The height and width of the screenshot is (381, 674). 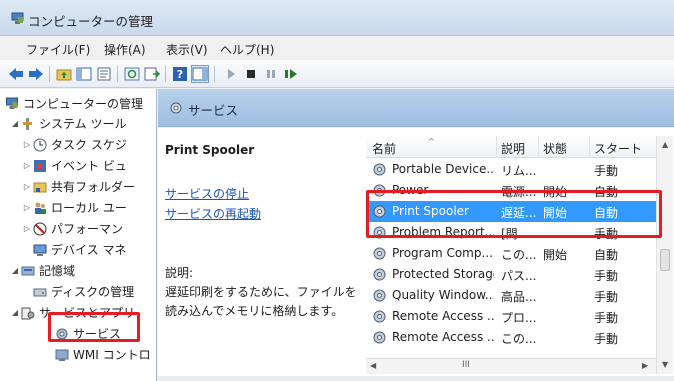 What do you see at coordinates (40, 292) in the screenshot?
I see `disk-icon` at bounding box center [40, 292].